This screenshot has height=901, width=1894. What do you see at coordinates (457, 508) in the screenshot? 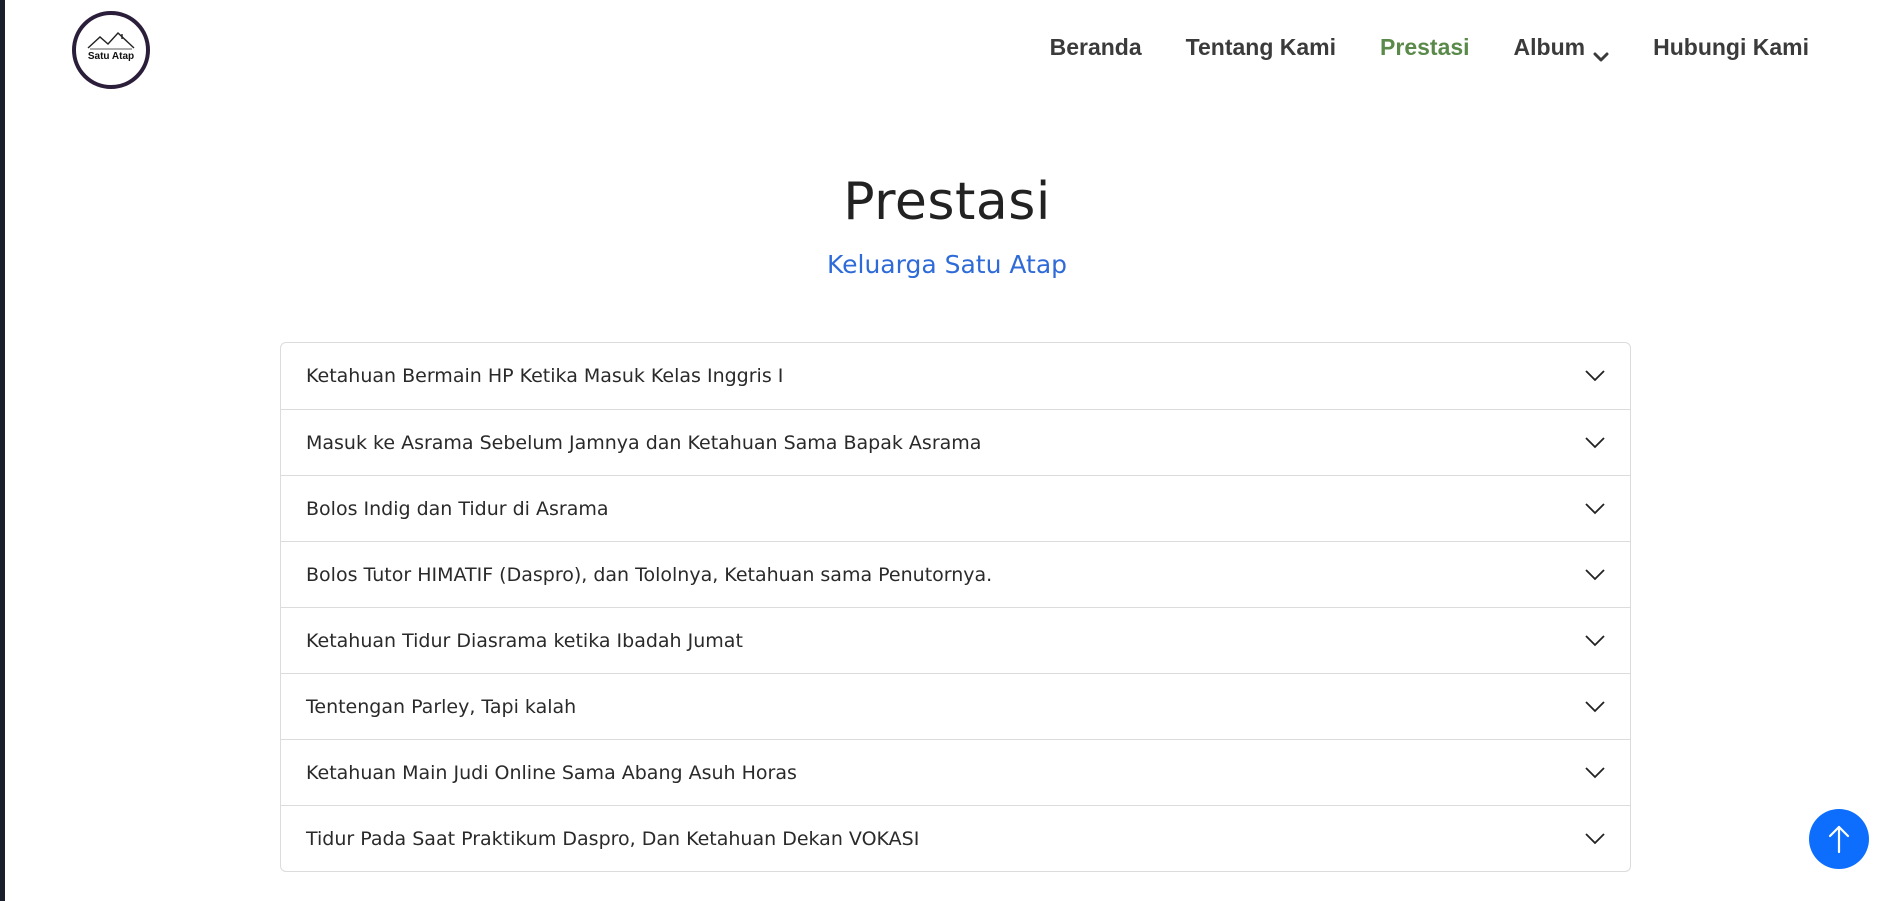
I see `accordion-item-label: Bolos Indig dan Tidur di Asrama` at bounding box center [457, 508].